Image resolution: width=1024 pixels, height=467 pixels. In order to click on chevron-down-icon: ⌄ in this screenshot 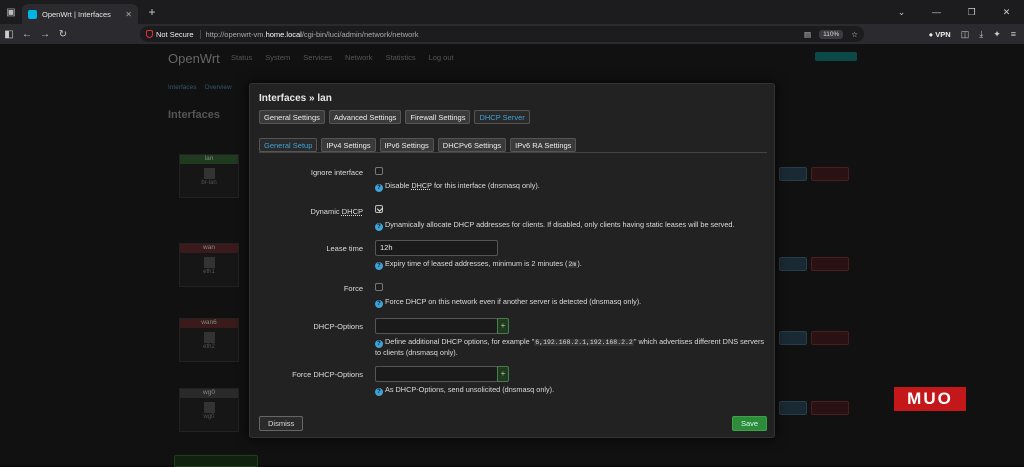, I will do `click(901, 12)`.